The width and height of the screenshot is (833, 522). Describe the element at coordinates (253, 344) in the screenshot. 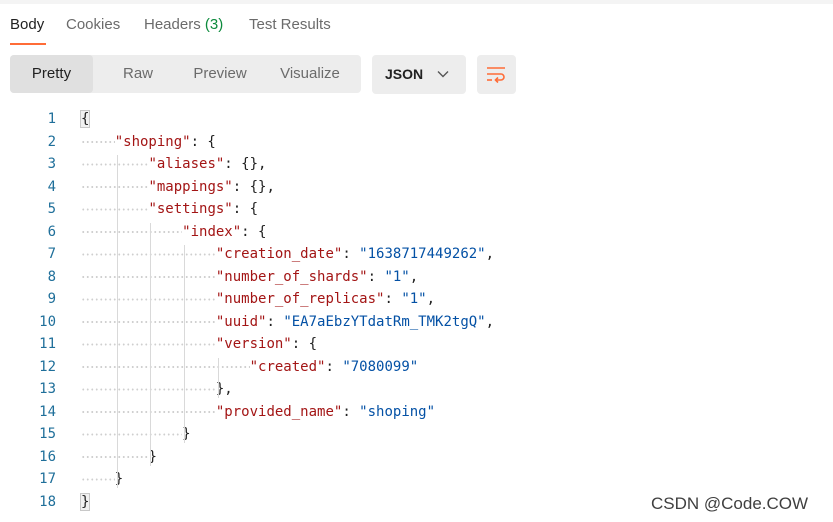

I see `json-key: "version"` at that location.